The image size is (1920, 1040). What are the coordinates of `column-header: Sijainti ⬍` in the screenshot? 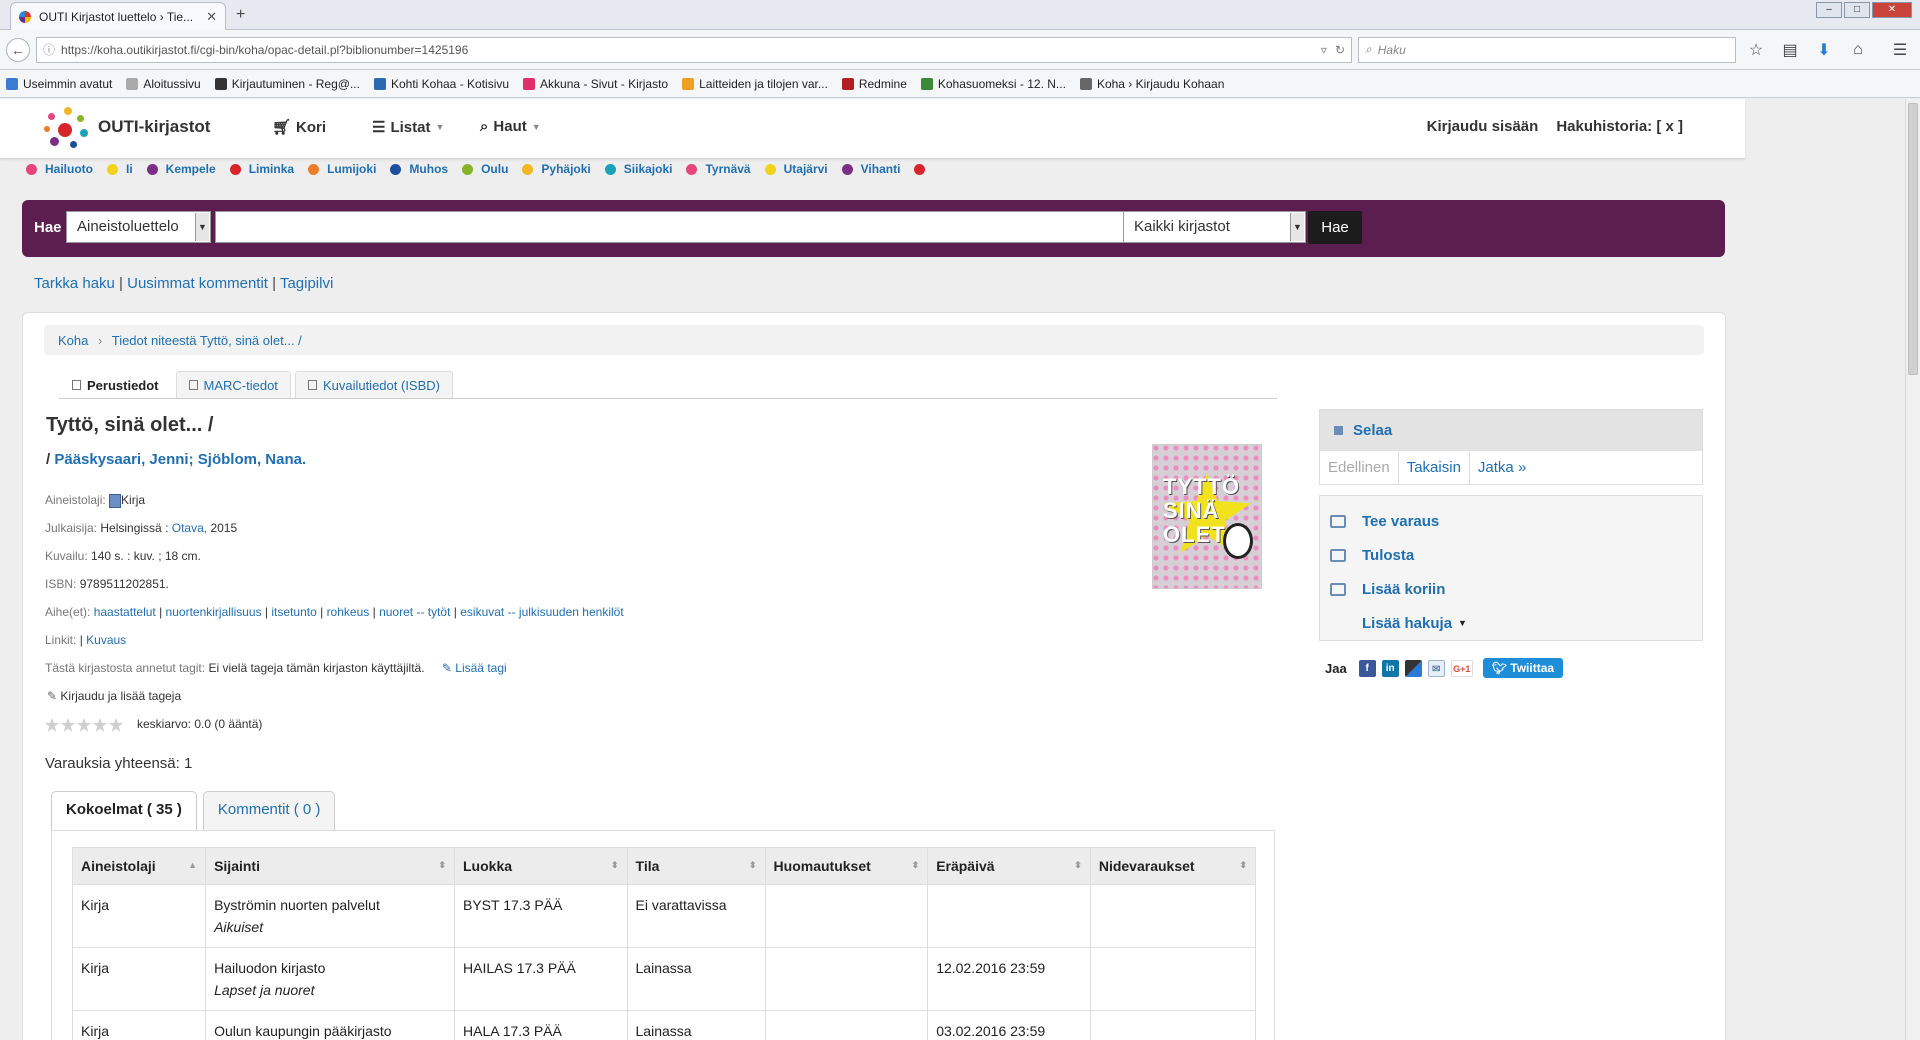 It's located at (330, 866).